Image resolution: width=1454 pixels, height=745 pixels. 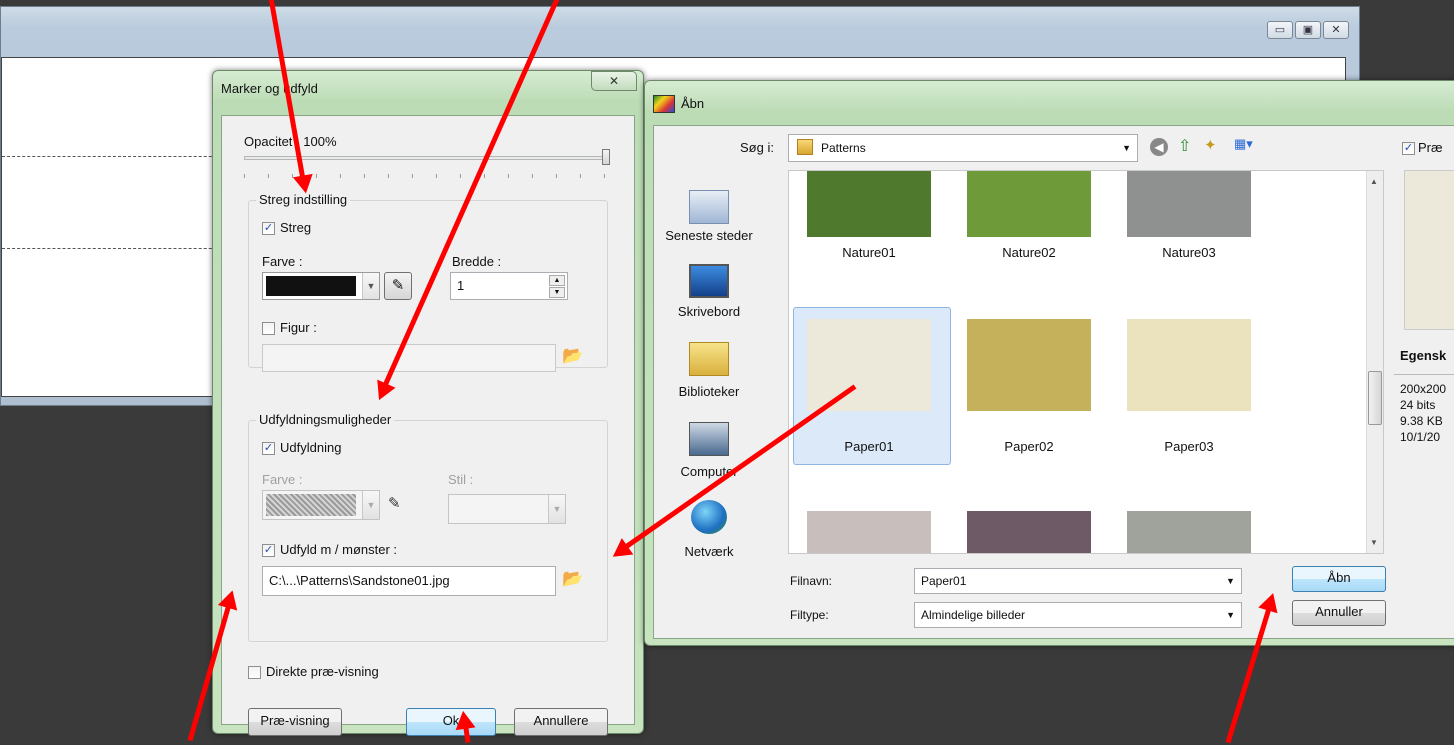 I want to click on figure-checkbox-label: Figur :, so click(x=298, y=327).